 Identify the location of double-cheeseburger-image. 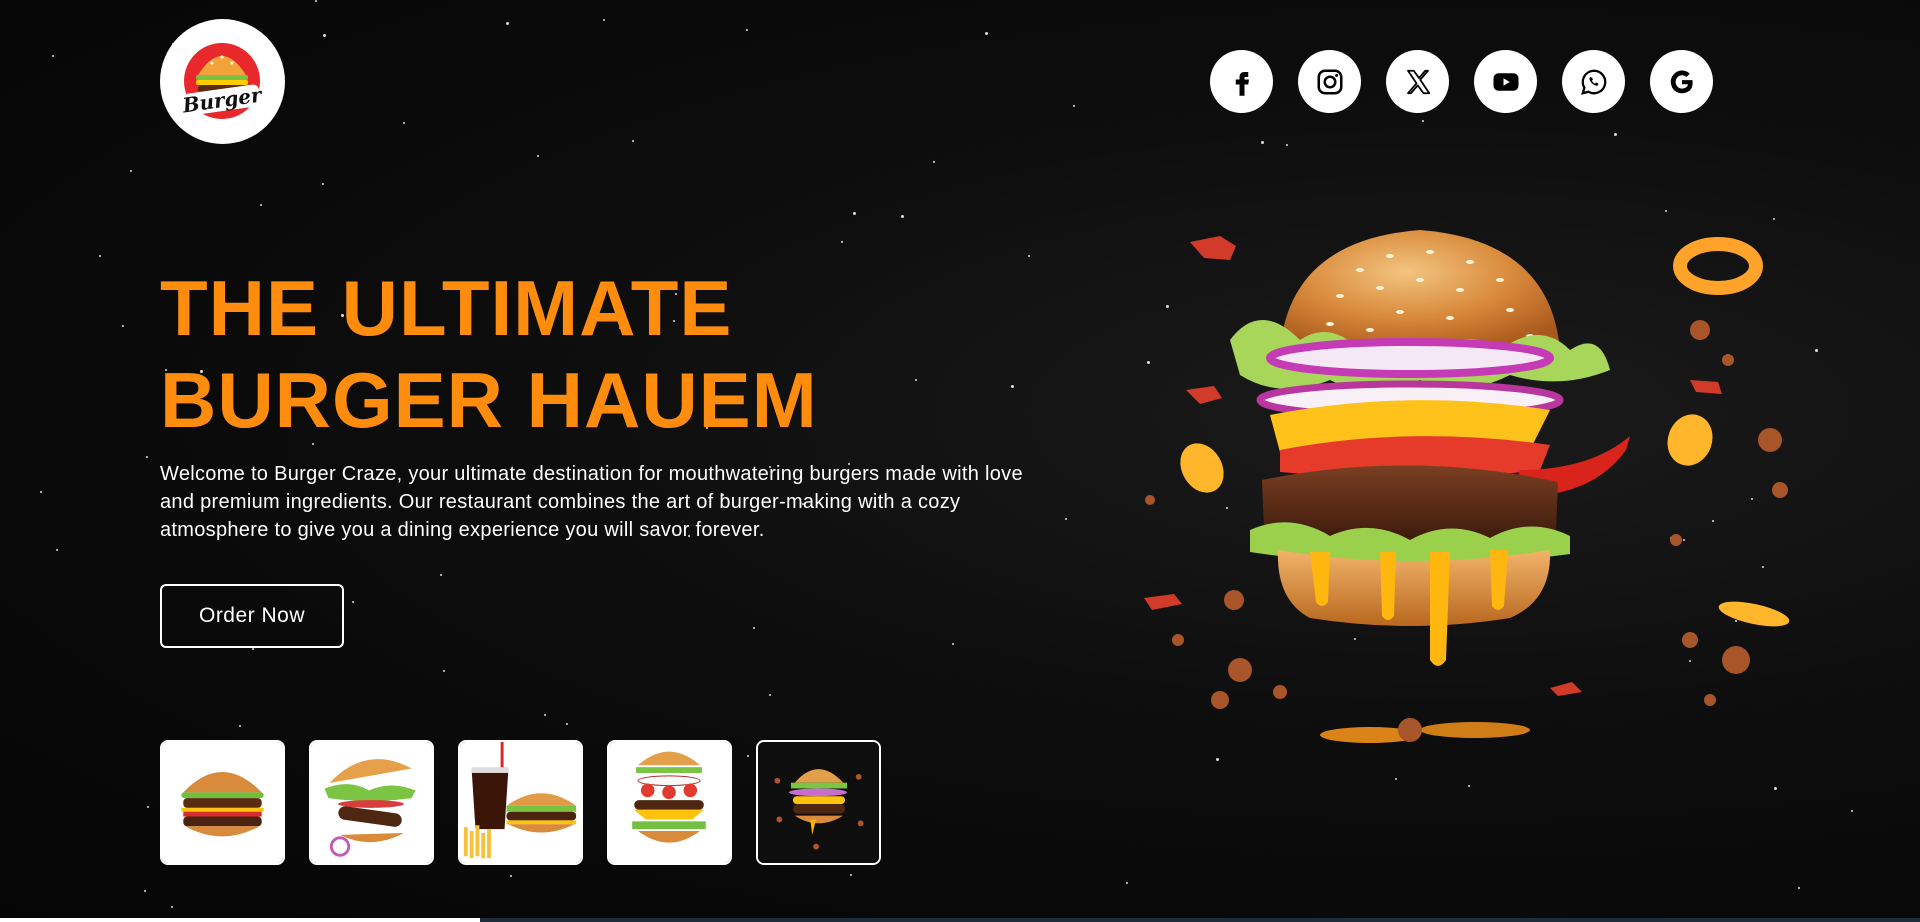
(222, 802).